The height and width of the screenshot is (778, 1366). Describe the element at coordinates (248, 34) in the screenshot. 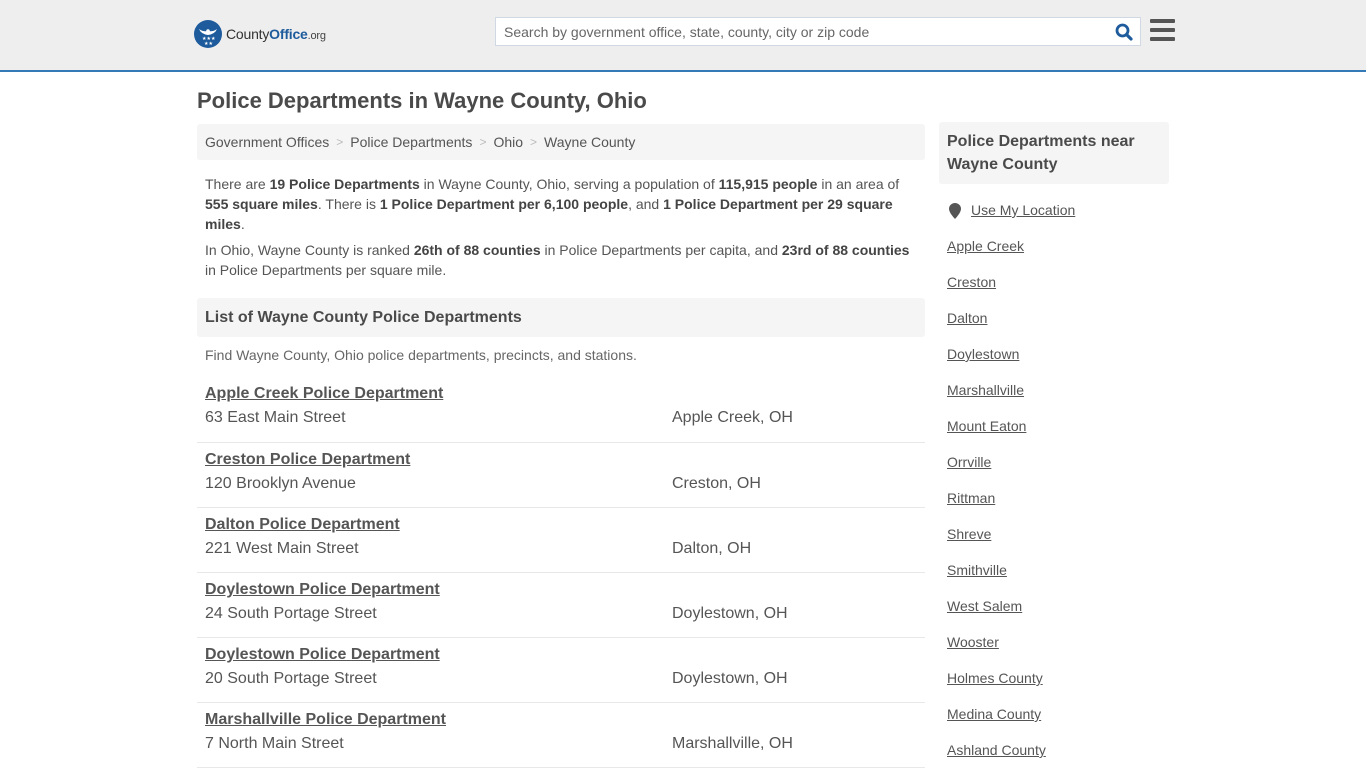

I see `logo-prefix: County` at that location.